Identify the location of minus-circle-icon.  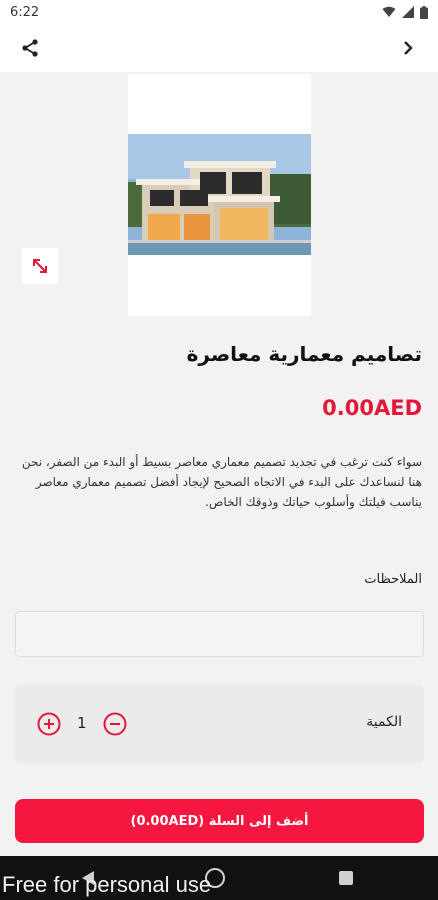
(115, 724).